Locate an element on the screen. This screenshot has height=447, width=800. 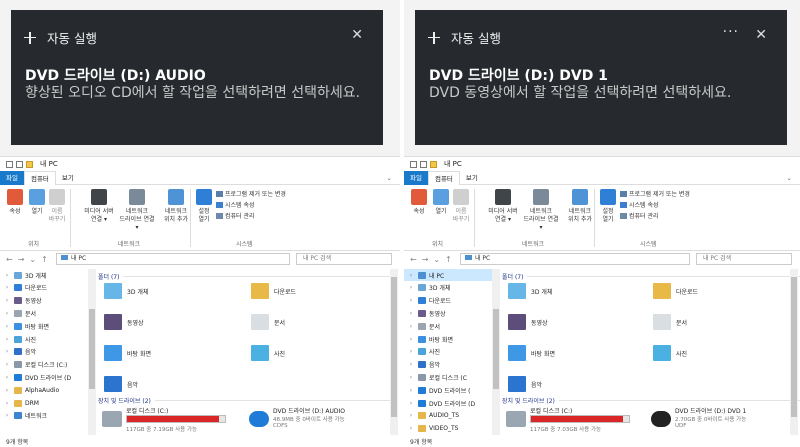
nav-scroll-thumb is located at coordinates (92, 349).